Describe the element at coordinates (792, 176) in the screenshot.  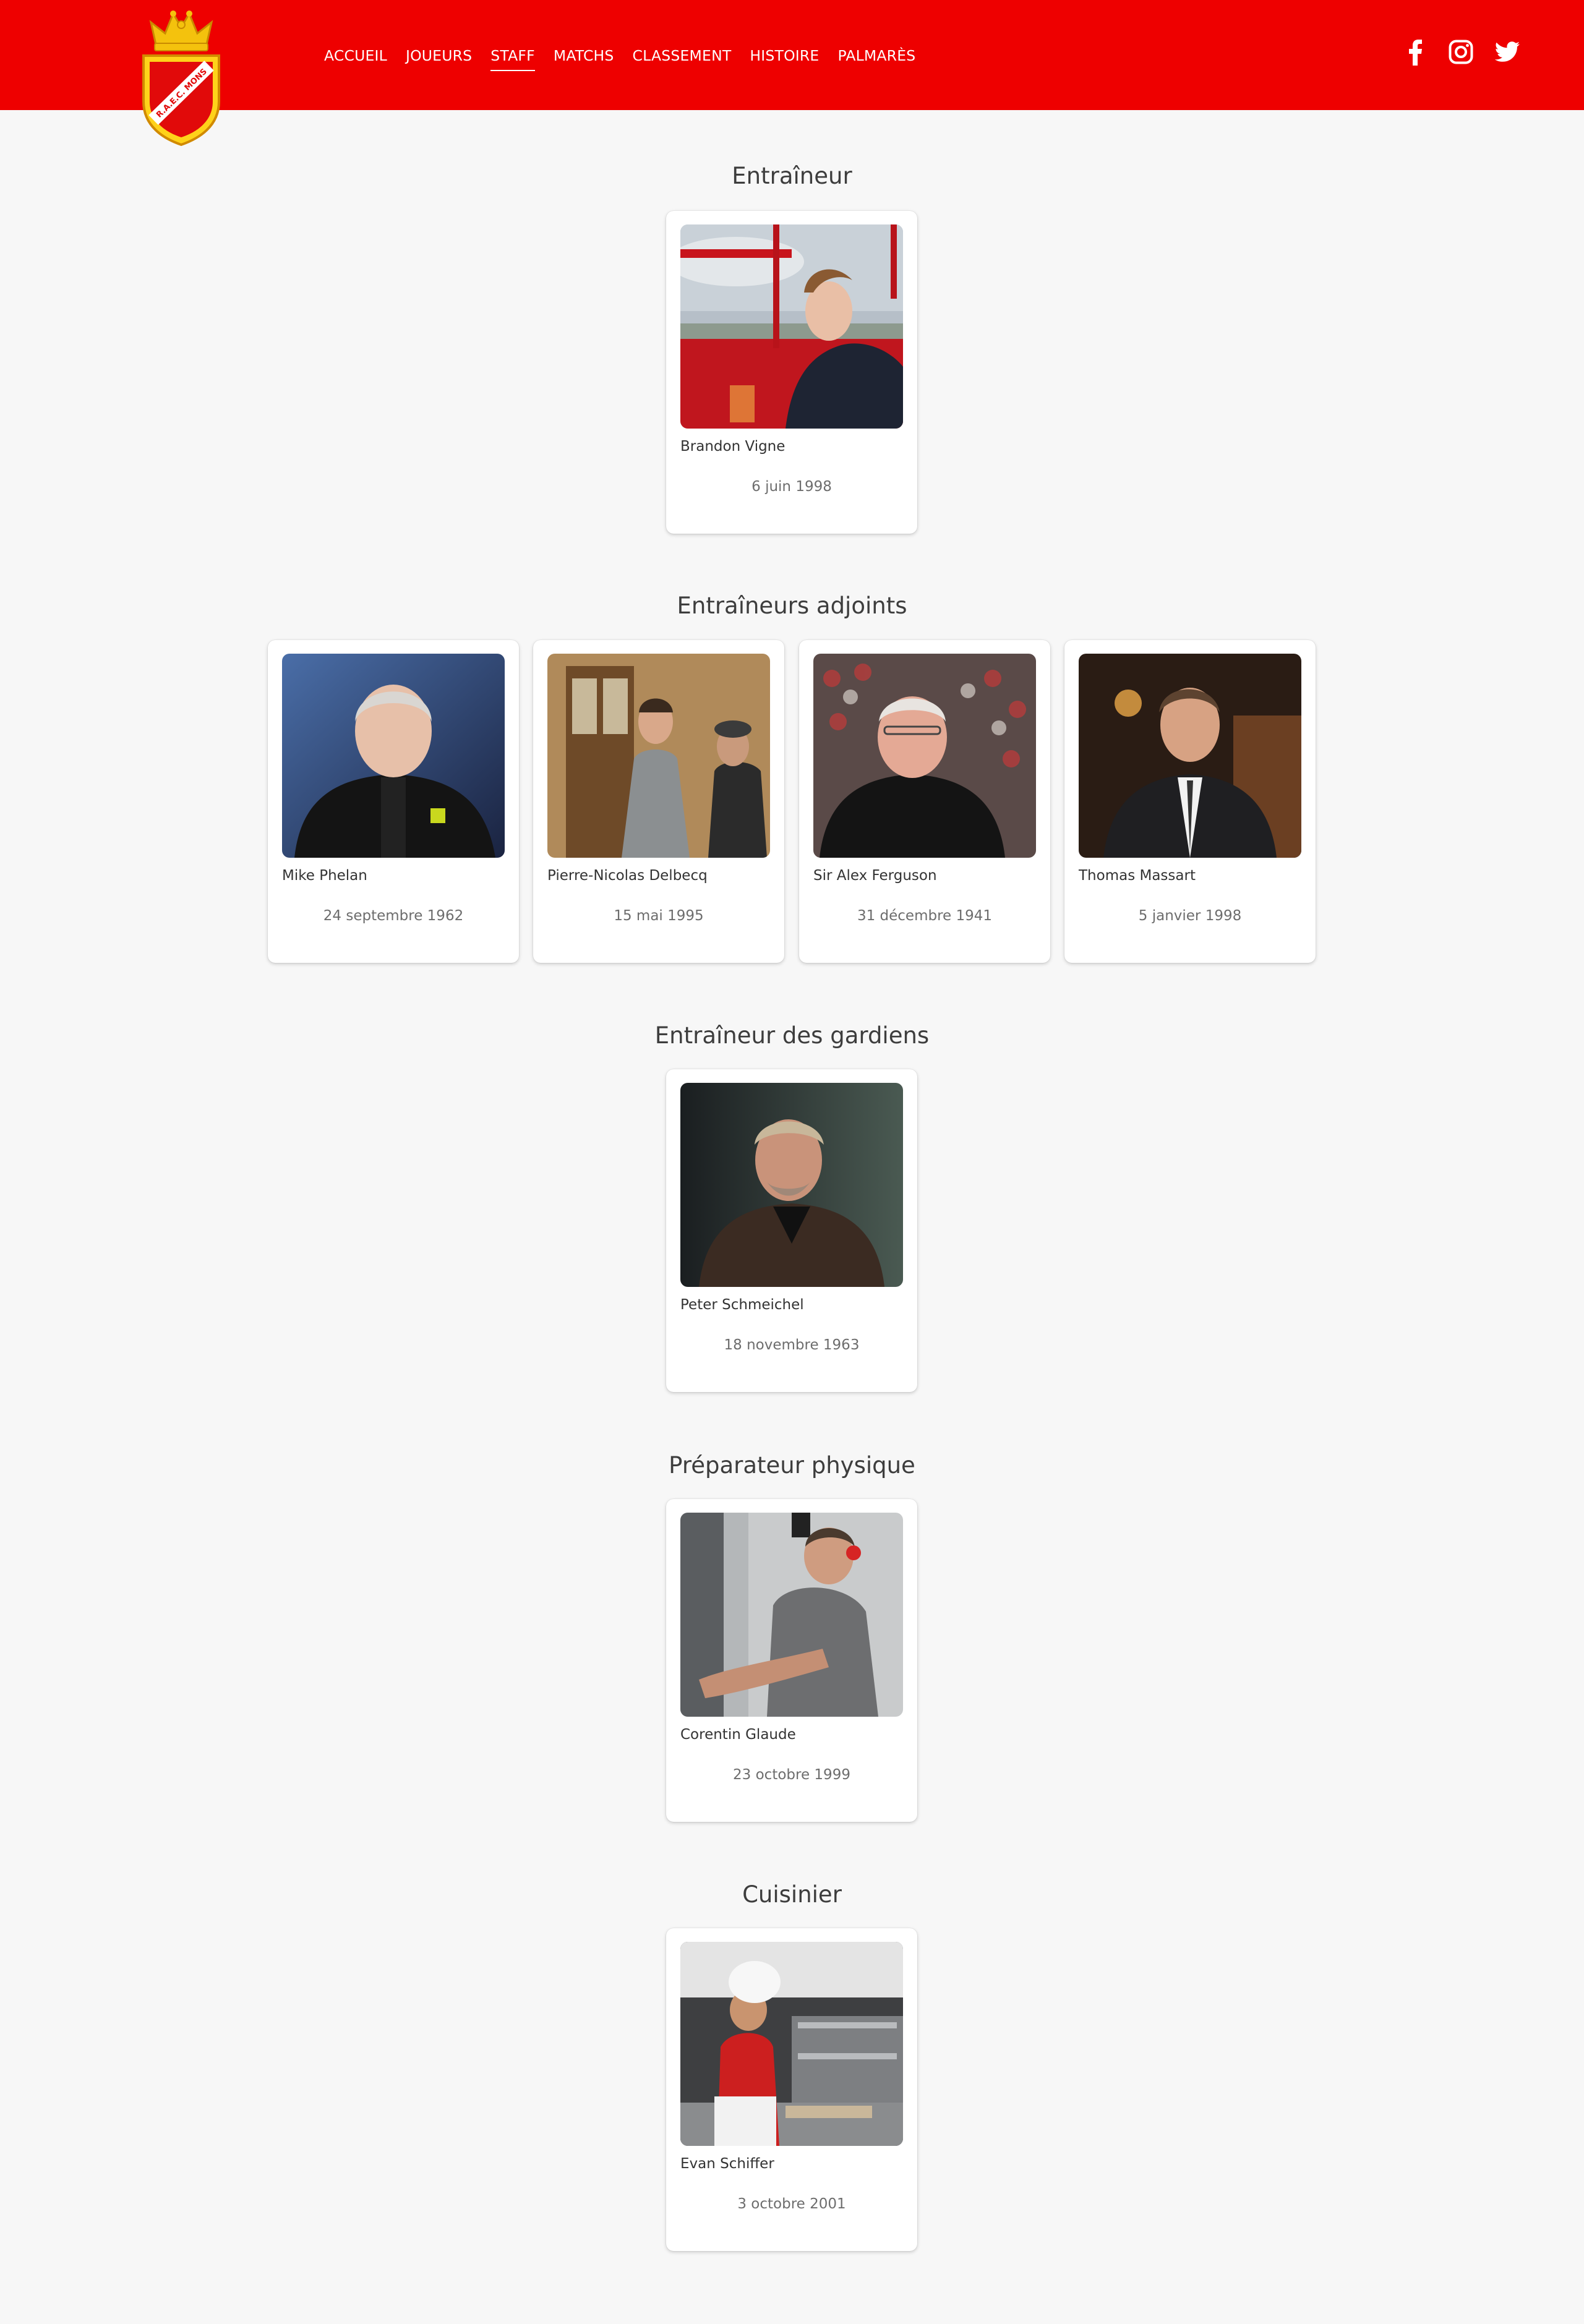
I see `section-title-entraineur: Entraîneur` at that location.